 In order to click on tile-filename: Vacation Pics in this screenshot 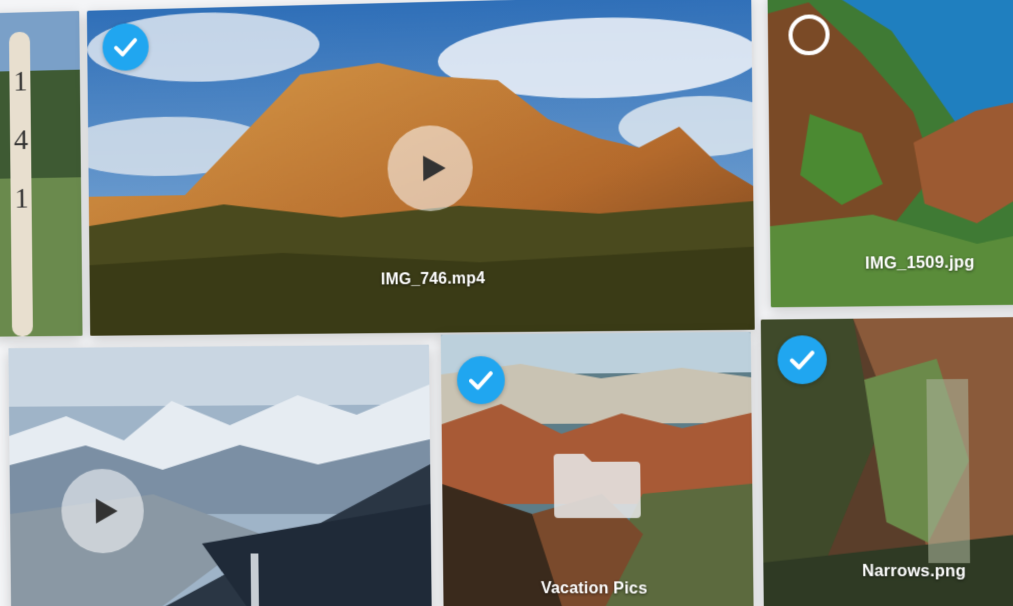, I will do `click(594, 589)`.